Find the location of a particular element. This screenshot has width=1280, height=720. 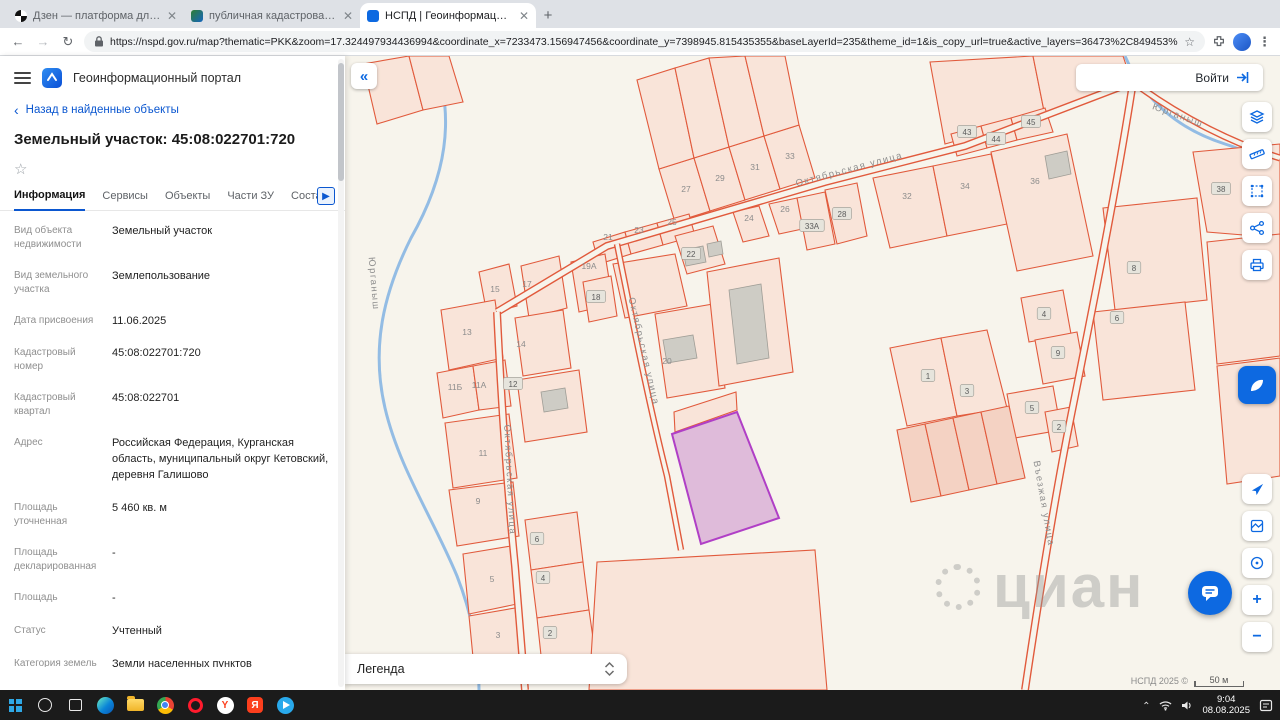

scrollbar-thumb is located at coordinates (341, 122).